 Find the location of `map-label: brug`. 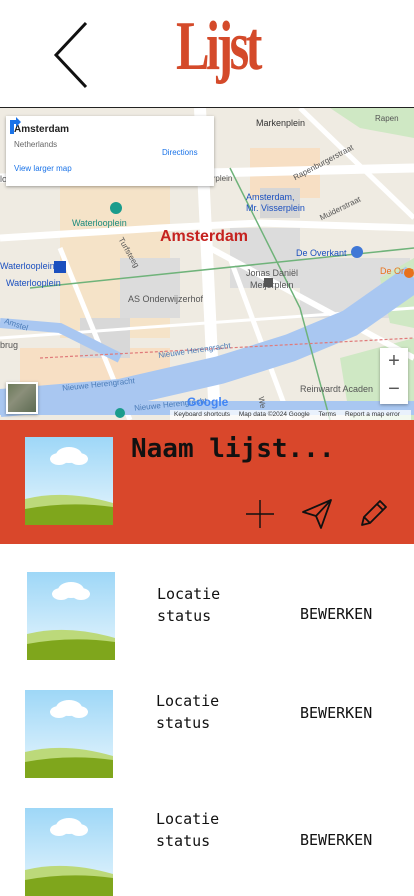

map-label: brug is located at coordinates (9, 345).